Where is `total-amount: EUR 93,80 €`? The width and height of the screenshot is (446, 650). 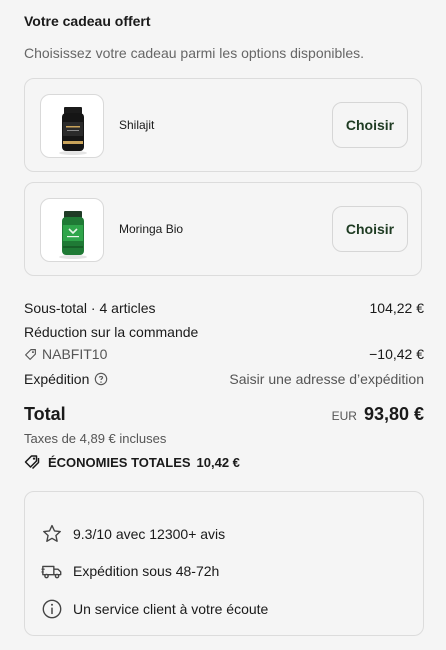
total-amount: EUR 93,80 € is located at coordinates (378, 414).